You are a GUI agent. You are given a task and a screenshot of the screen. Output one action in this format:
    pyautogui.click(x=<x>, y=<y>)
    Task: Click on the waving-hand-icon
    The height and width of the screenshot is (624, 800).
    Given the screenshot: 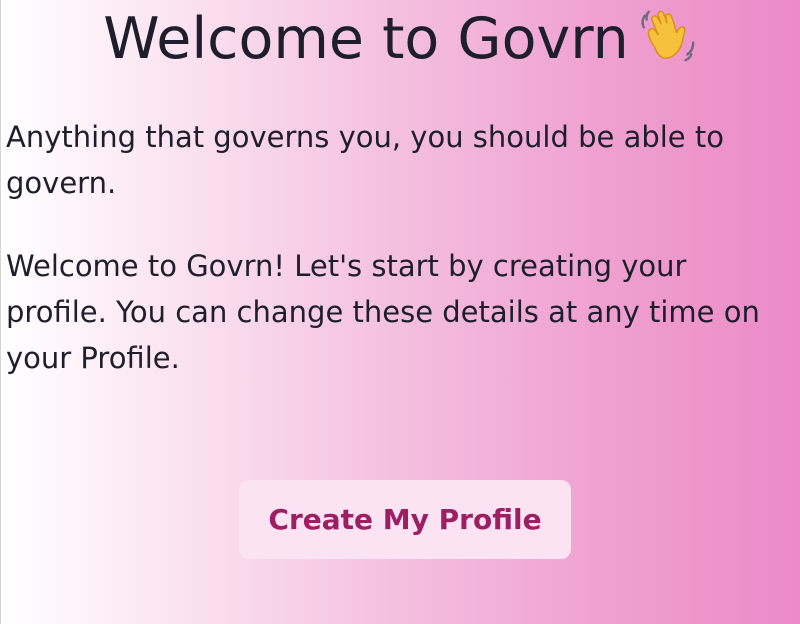 What is the action you would take?
    pyautogui.click(x=668, y=36)
    